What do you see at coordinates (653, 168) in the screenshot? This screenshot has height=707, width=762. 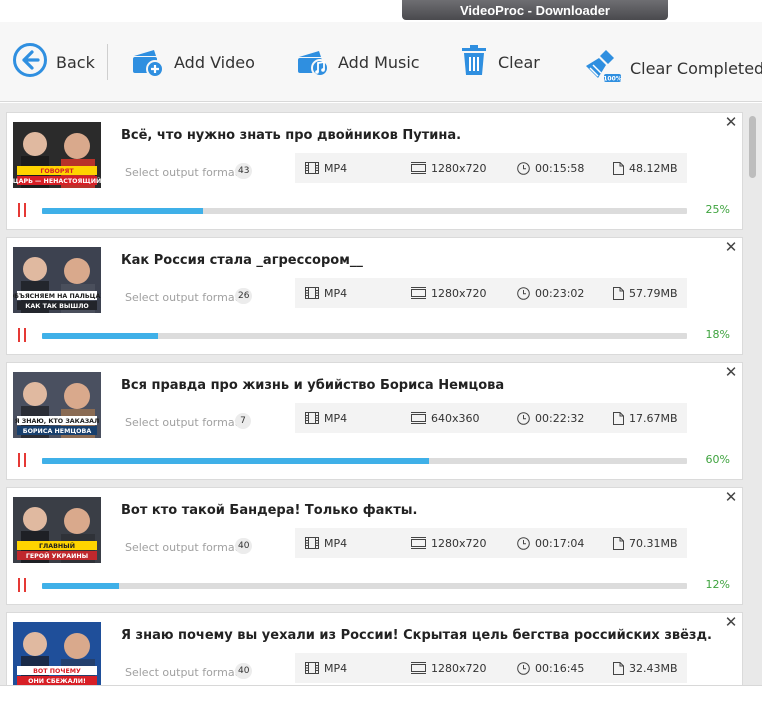 I see `size-value: 48.12MB` at bounding box center [653, 168].